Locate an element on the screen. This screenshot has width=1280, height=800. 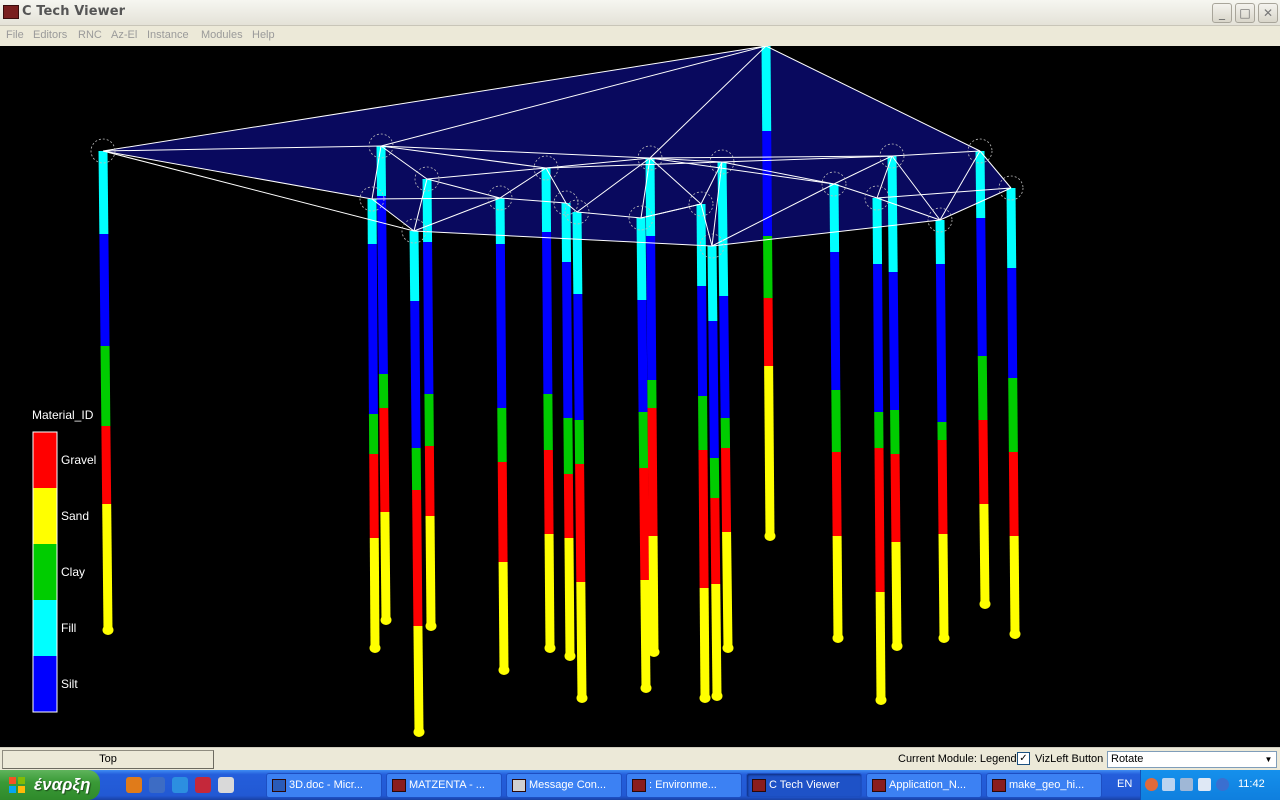
legend-swatch-gravel is located at coordinates (45, 460).